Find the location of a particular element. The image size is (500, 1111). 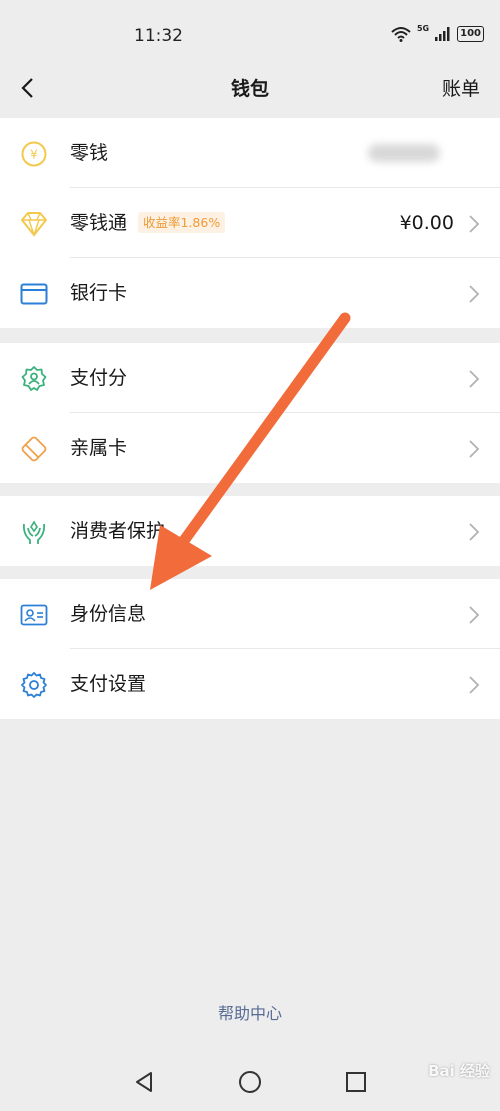

wallet-group-credit: 支付分 亲属卡 is located at coordinates (250, 413).